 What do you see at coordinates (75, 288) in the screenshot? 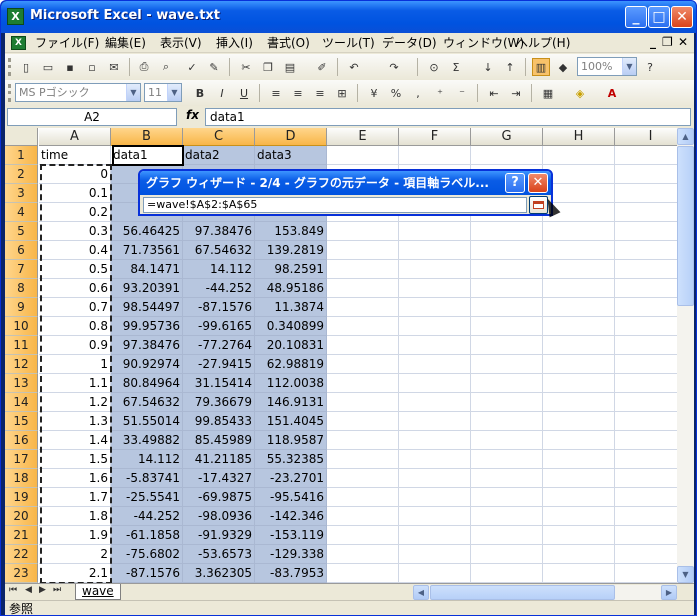
I see `cell: 0.6` at bounding box center [75, 288].